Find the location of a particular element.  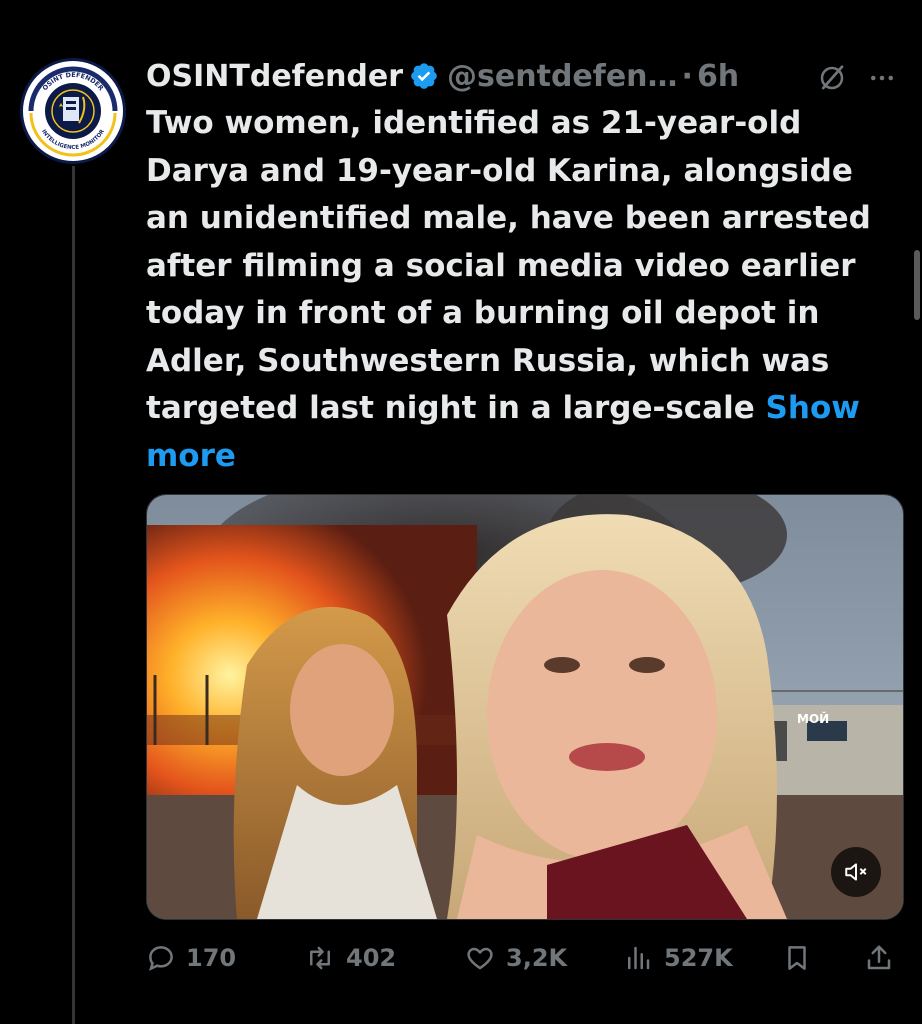

heart-icon is located at coordinates (480, 958).